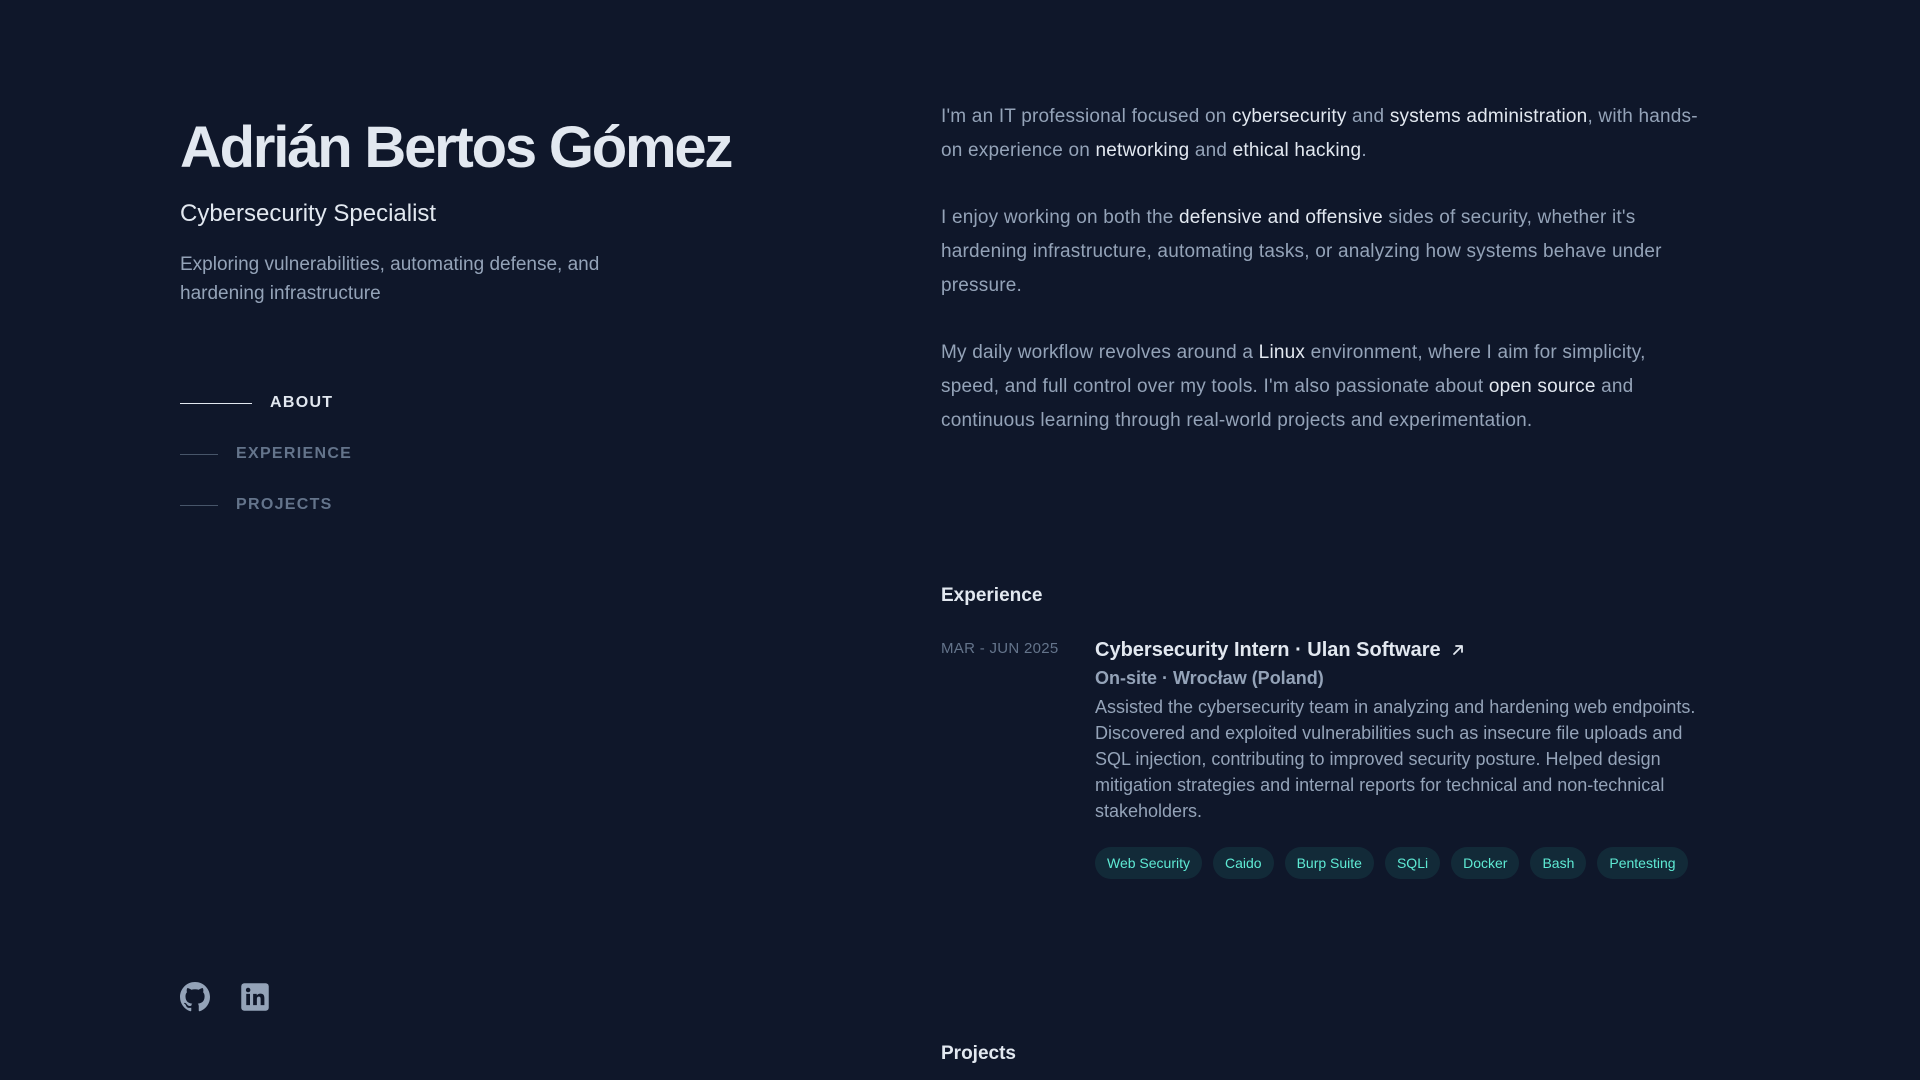  I want to click on tech-tag: Web Security, so click(1148, 863).